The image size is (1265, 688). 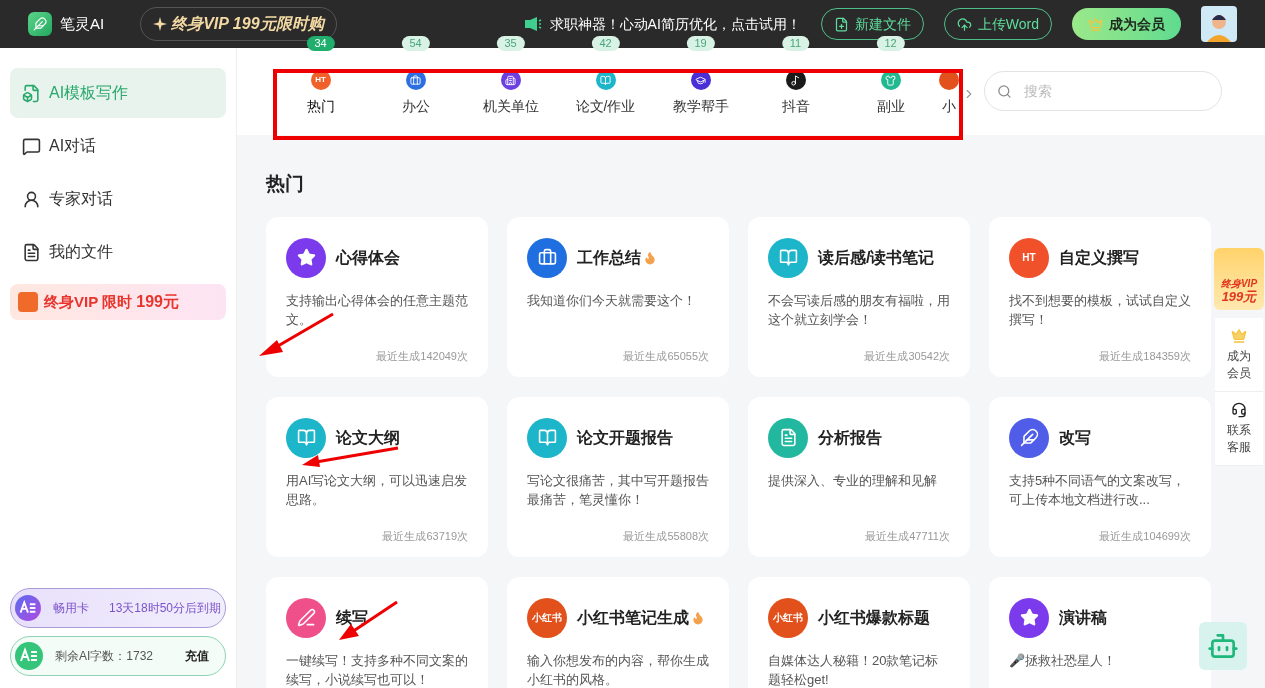 I want to click on category-tab: 小, so click(x=949, y=93).